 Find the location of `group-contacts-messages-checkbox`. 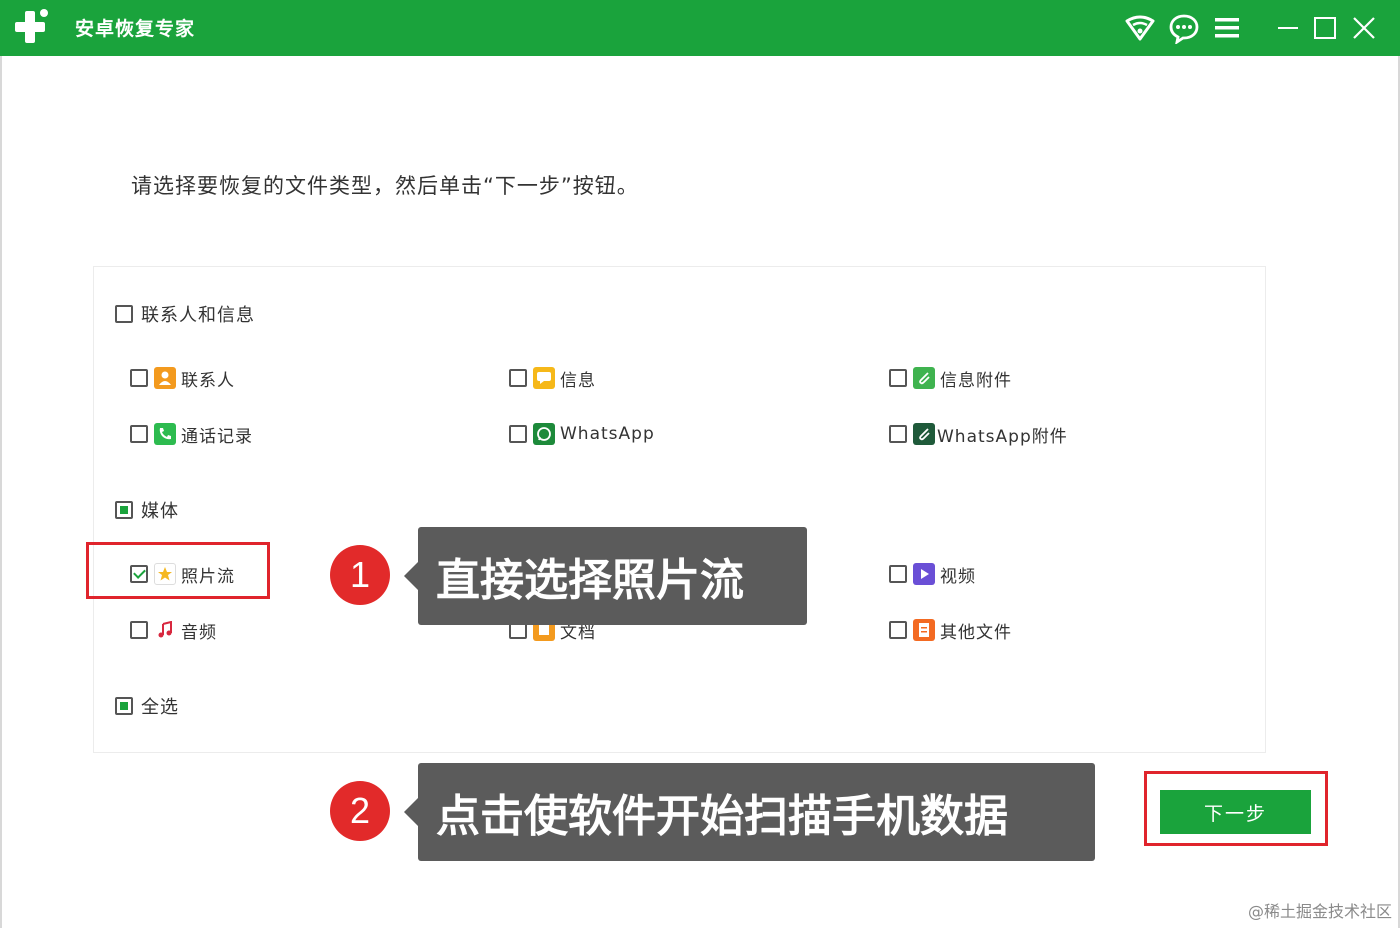

group-contacts-messages-checkbox is located at coordinates (124, 314).